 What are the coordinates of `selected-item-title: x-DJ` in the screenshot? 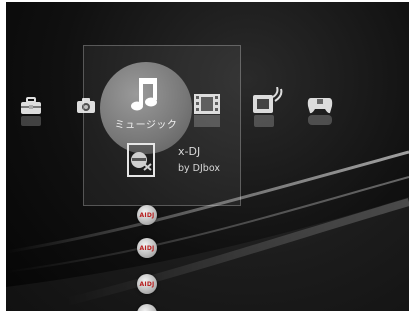 It's located at (189, 151).